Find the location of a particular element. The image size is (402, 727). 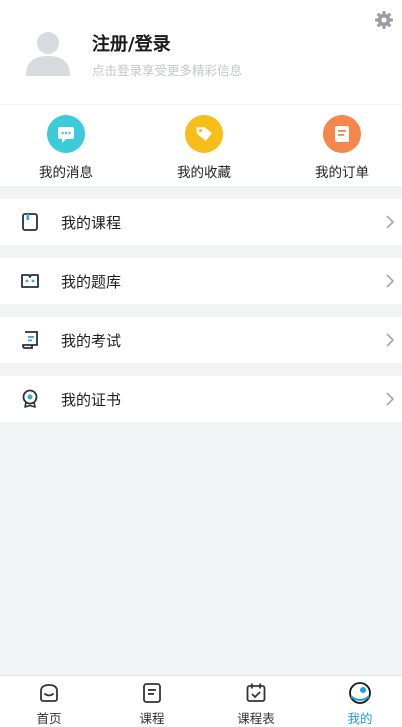

my-orders-button: 我的订单 is located at coordinates (342, 148).